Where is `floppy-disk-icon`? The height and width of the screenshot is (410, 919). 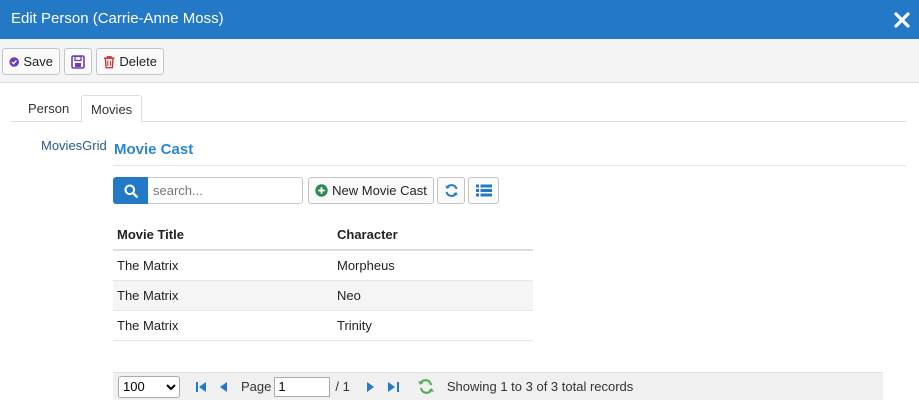 floppy-disk-icon is located at coordinates (78, 61).